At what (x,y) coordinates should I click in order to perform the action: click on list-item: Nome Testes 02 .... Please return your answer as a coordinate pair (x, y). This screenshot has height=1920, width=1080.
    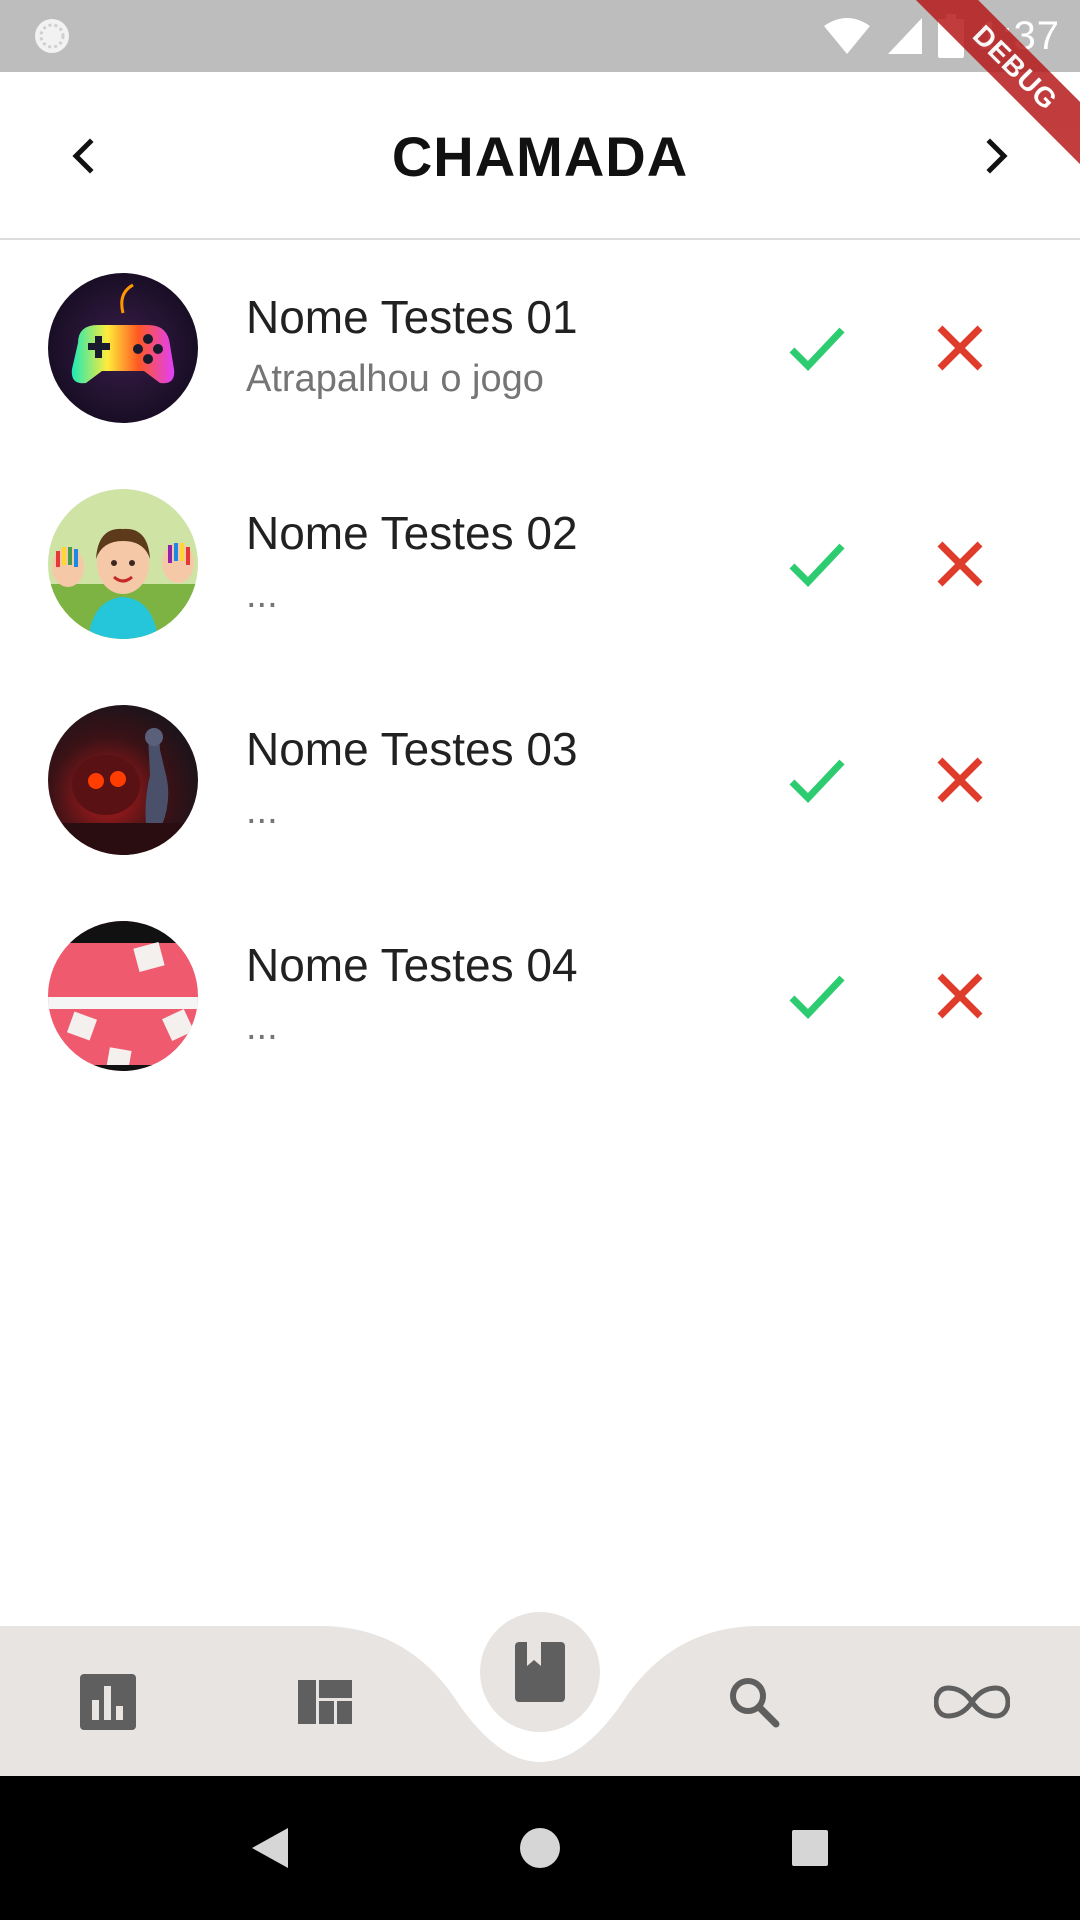
    Looking at the image, I should click on (540, 564).